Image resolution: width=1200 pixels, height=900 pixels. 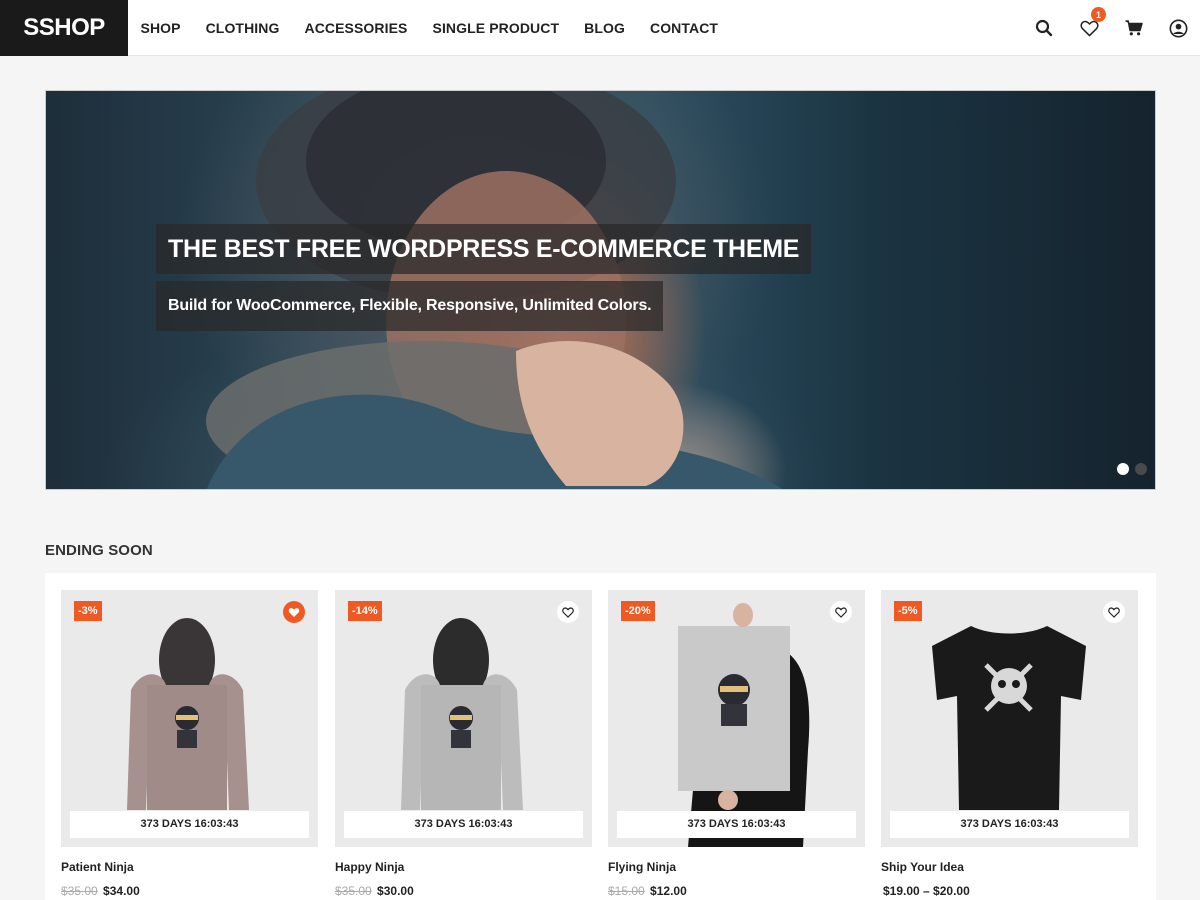 I want to click on product-name: Patient Ninja, so click(x=97, y=867).